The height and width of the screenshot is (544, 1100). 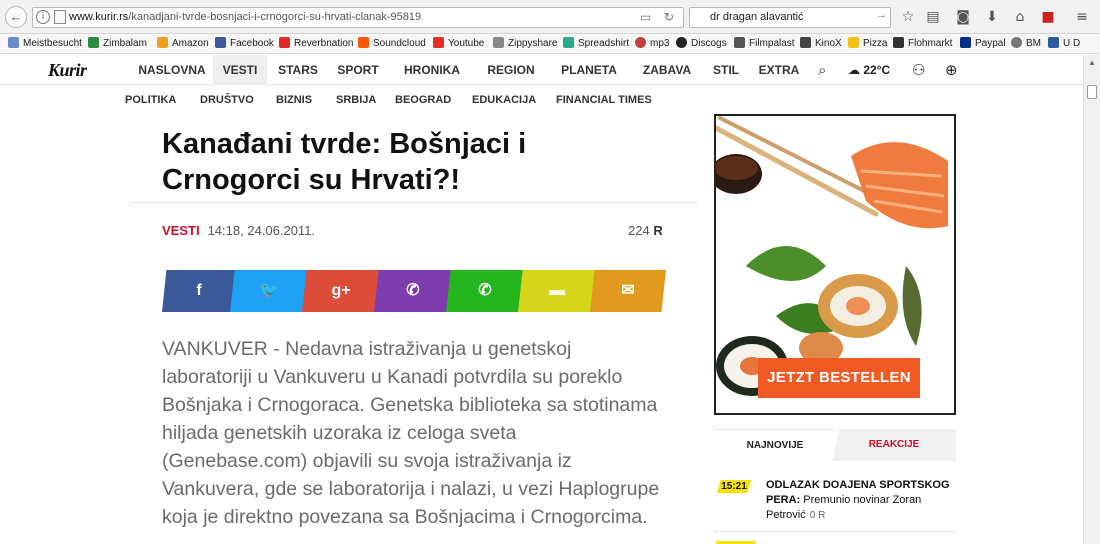 What do you see at coordinates (779, 70) in the screenshot?
I see `nav-extra: EXTRA` at bounding box center [779, 70].